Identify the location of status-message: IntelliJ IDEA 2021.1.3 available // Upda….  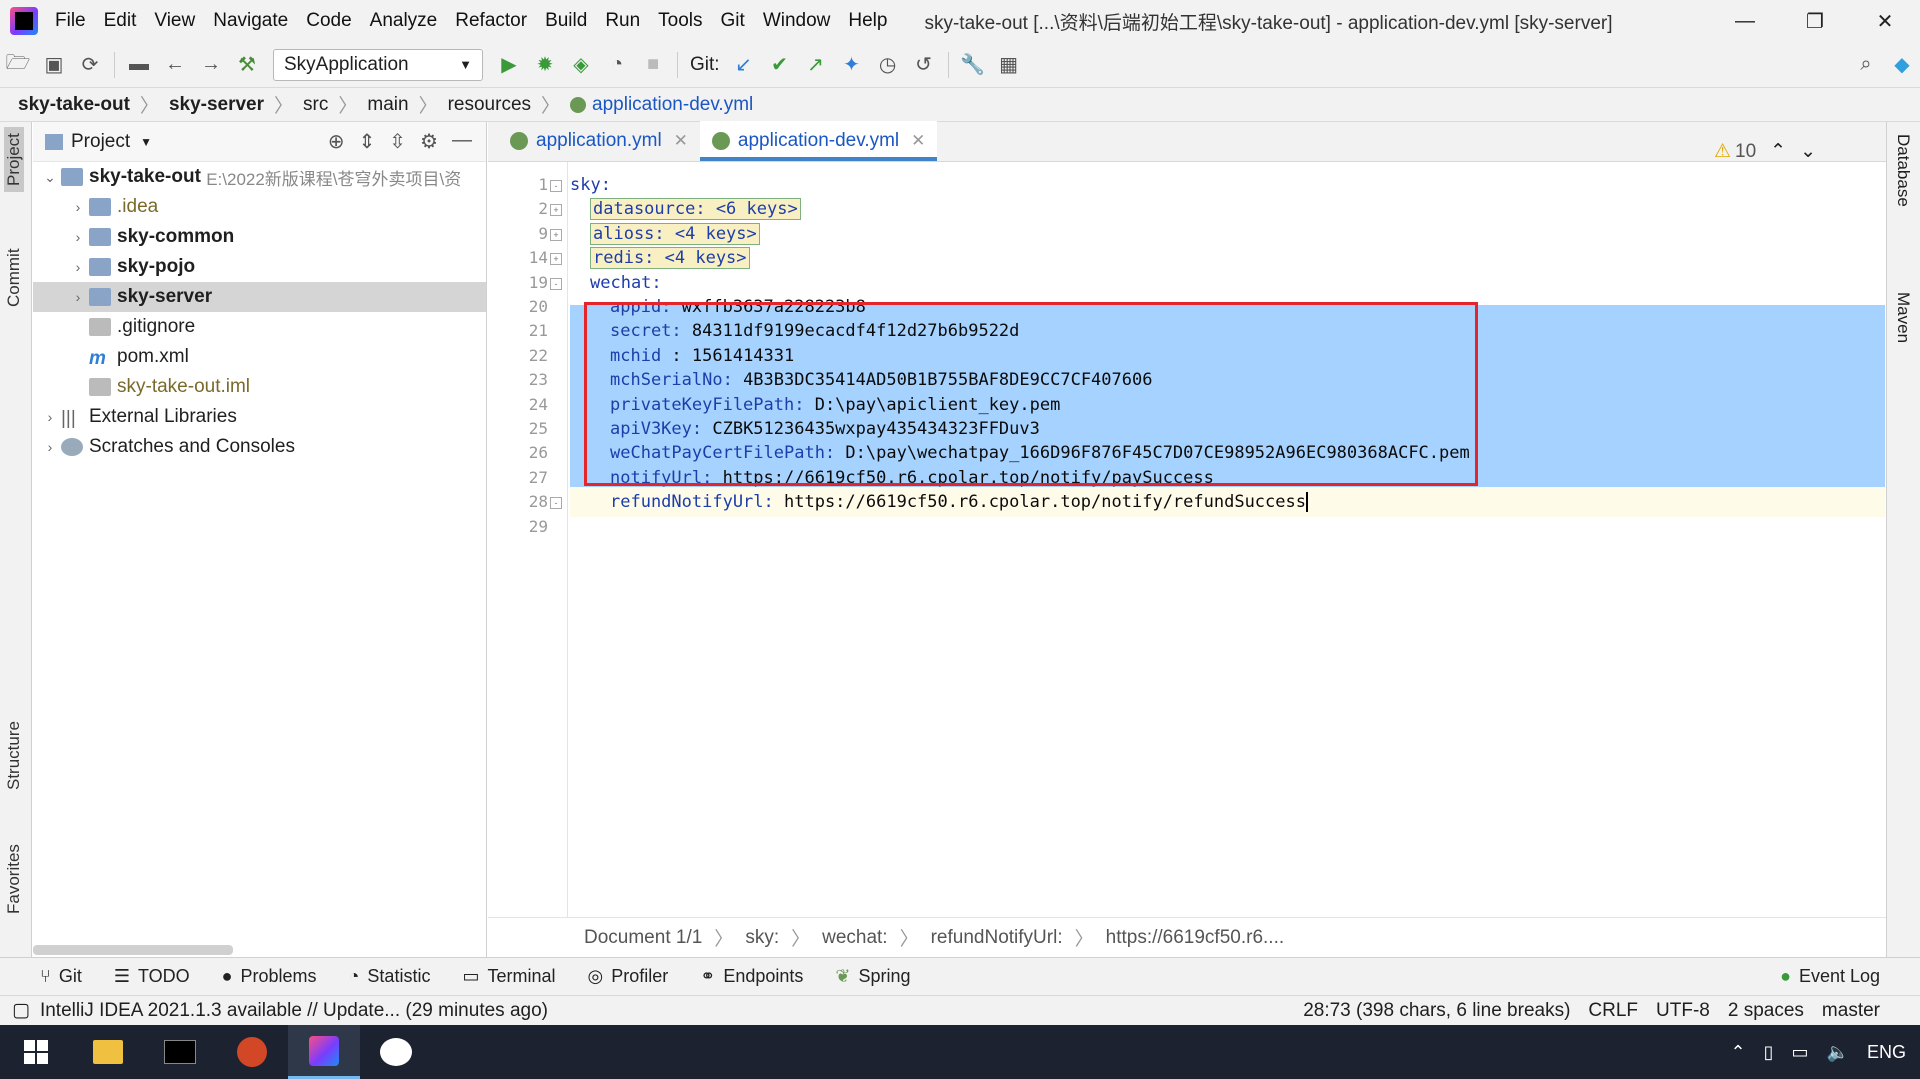
(294, 1011).